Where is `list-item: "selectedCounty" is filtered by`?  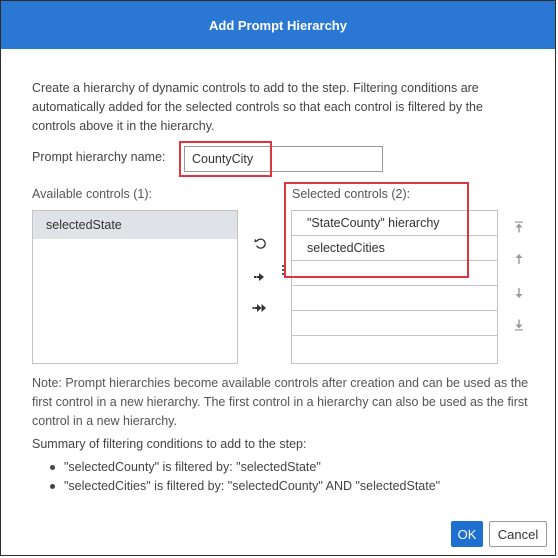 list-item: "selectedCounty" is filtered by is located at coordinates (244, 467).